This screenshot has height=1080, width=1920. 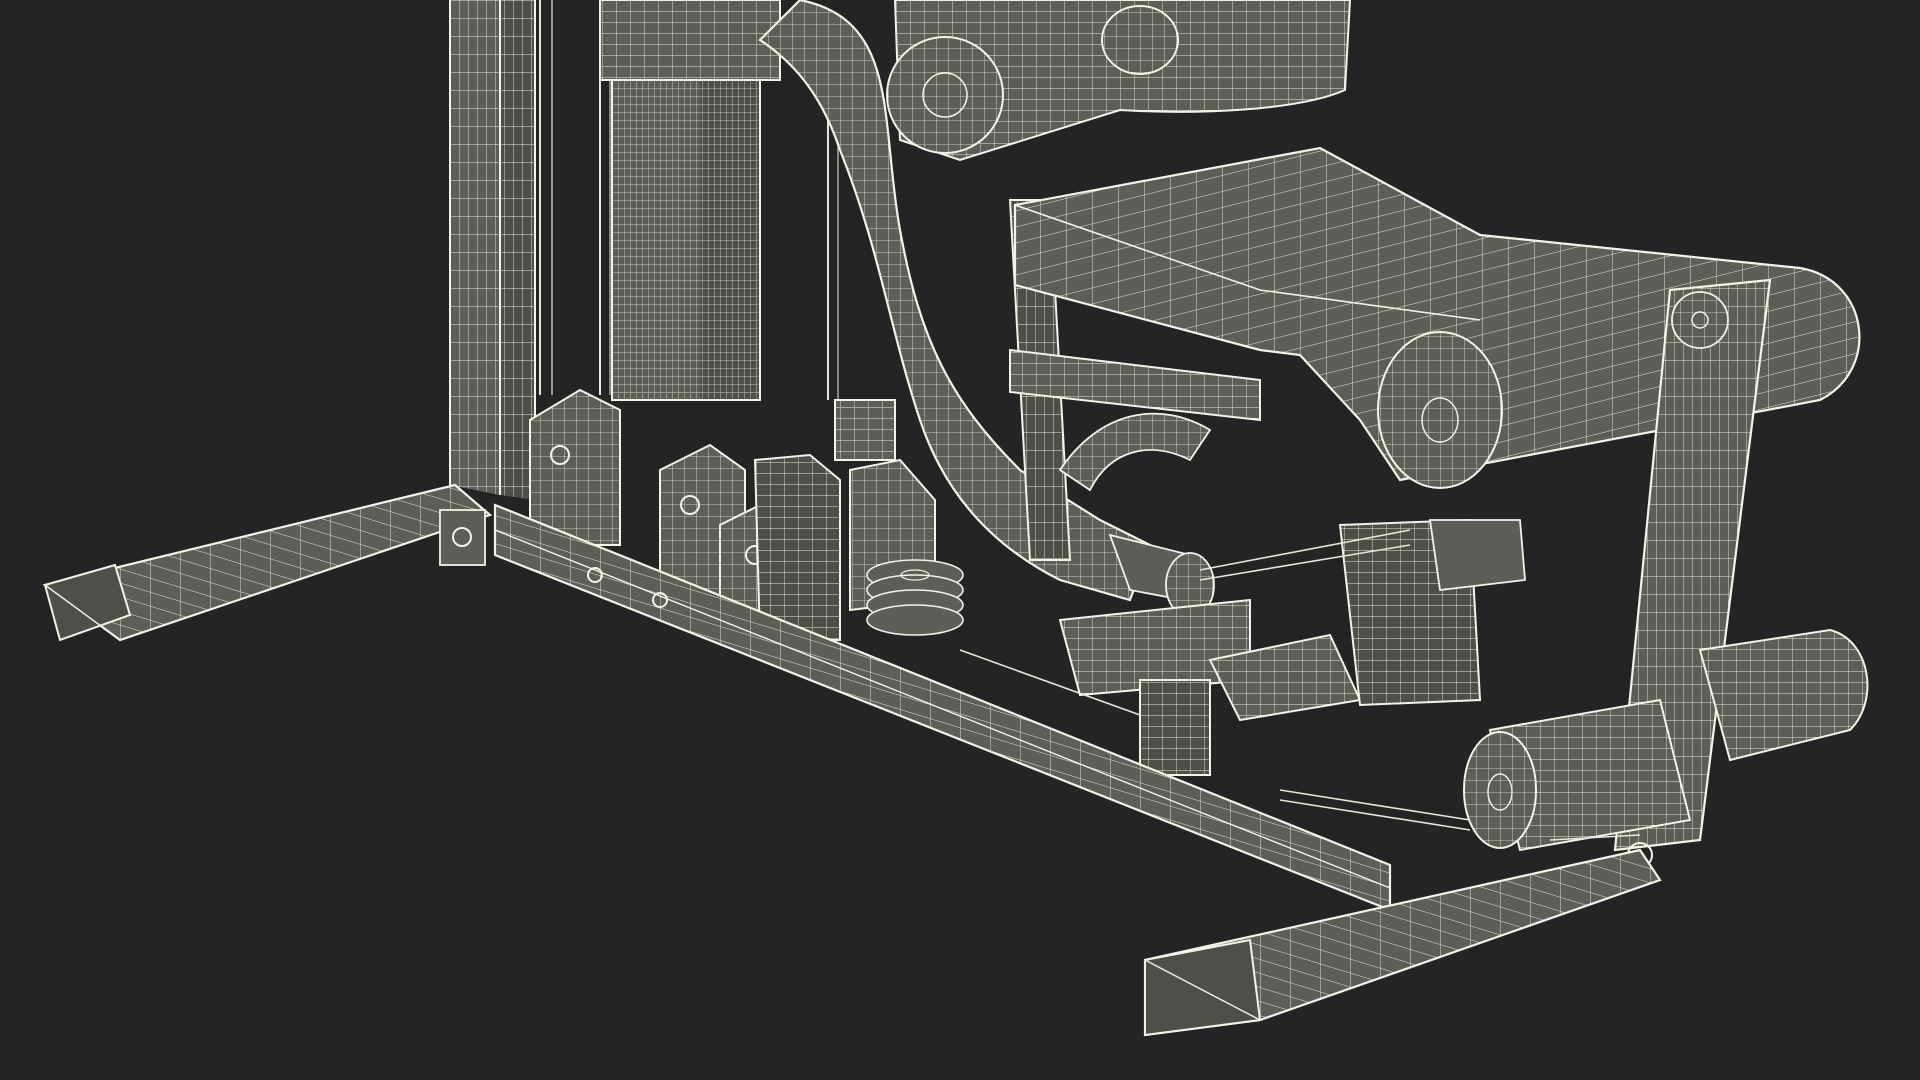 I want to click on back-pad, so click(x=1119, y=81).